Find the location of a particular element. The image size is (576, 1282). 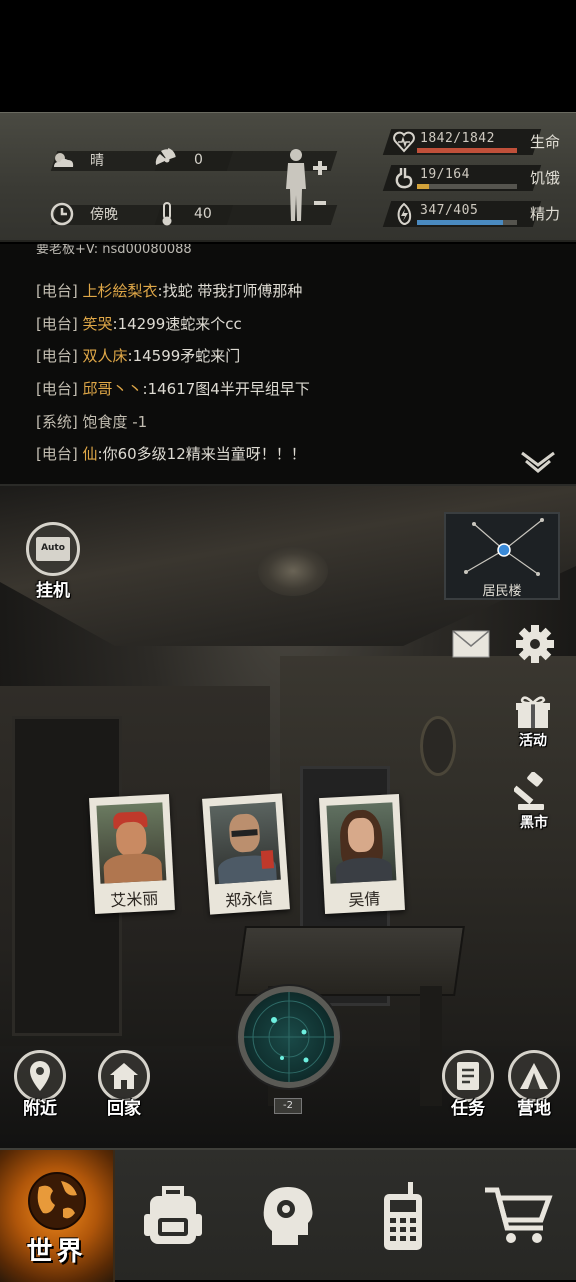

head-gear-icon is located at coordinates (287, 1216).